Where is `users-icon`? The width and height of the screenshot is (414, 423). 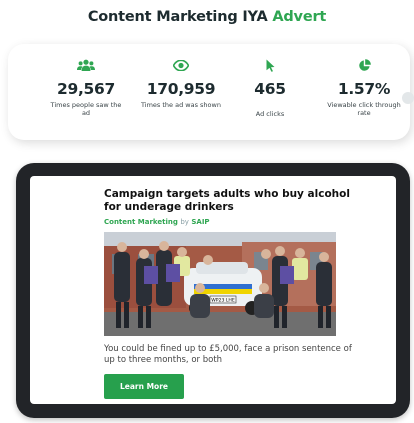
users-icon is located at coordinates (86, 65).